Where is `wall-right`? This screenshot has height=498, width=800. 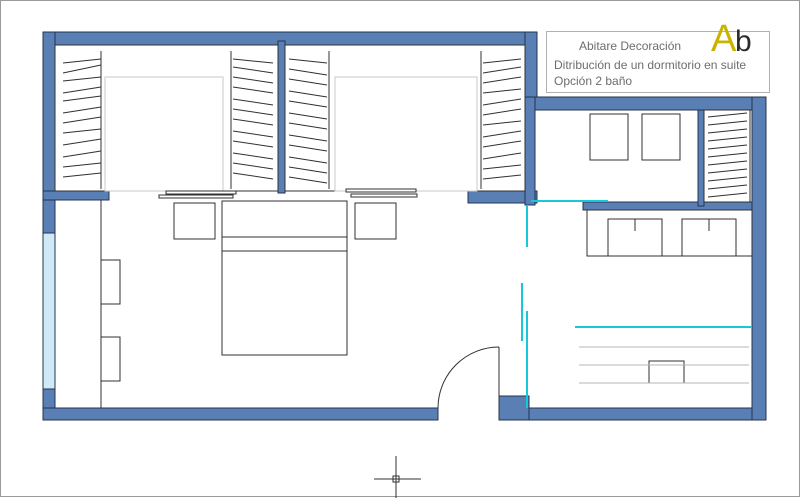
wall-right is located at coordinates (759, 258).